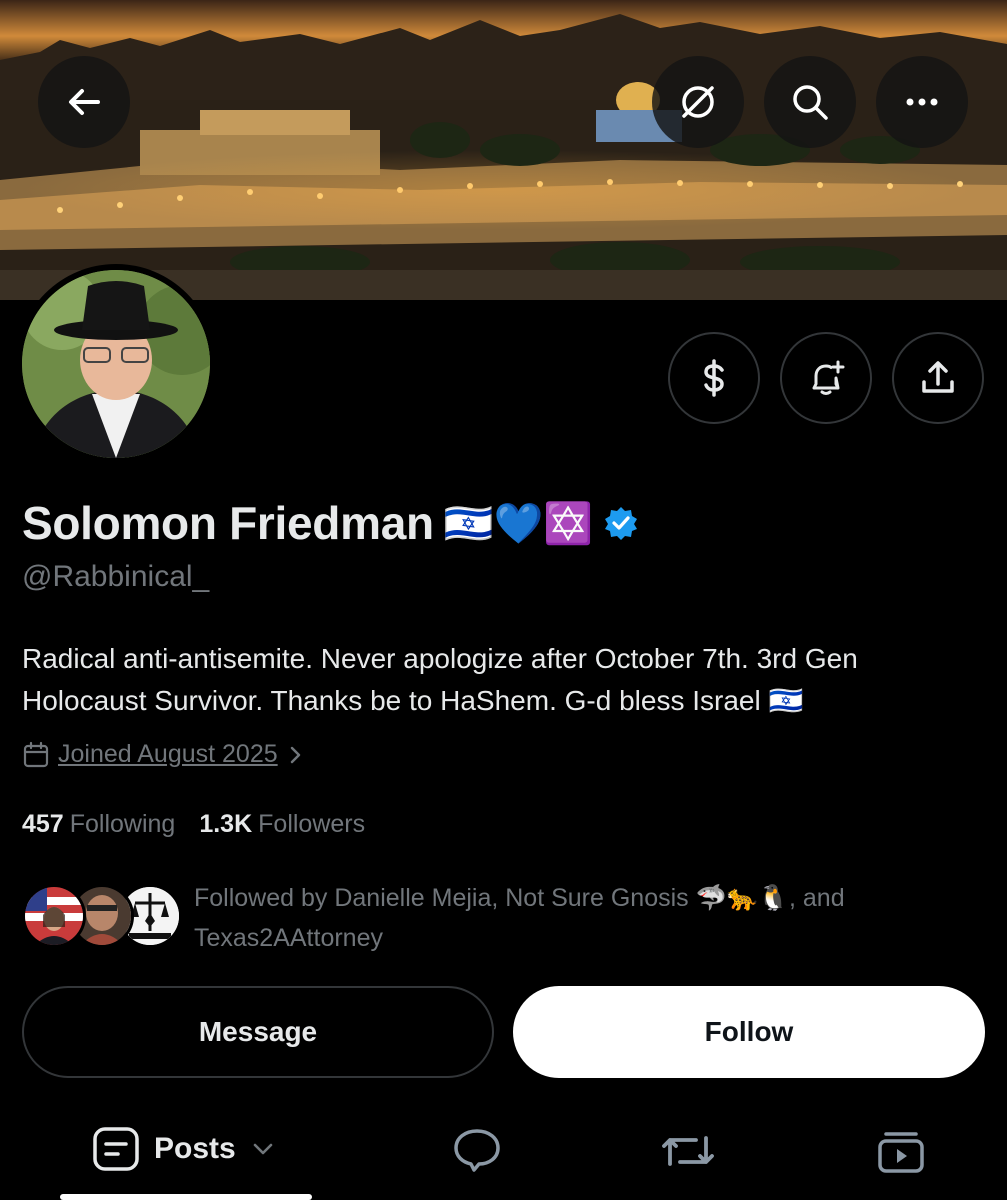 This screenshot has width=1007, height=1200. I want to click on tab-posts: Posts, so click(184, 1149).